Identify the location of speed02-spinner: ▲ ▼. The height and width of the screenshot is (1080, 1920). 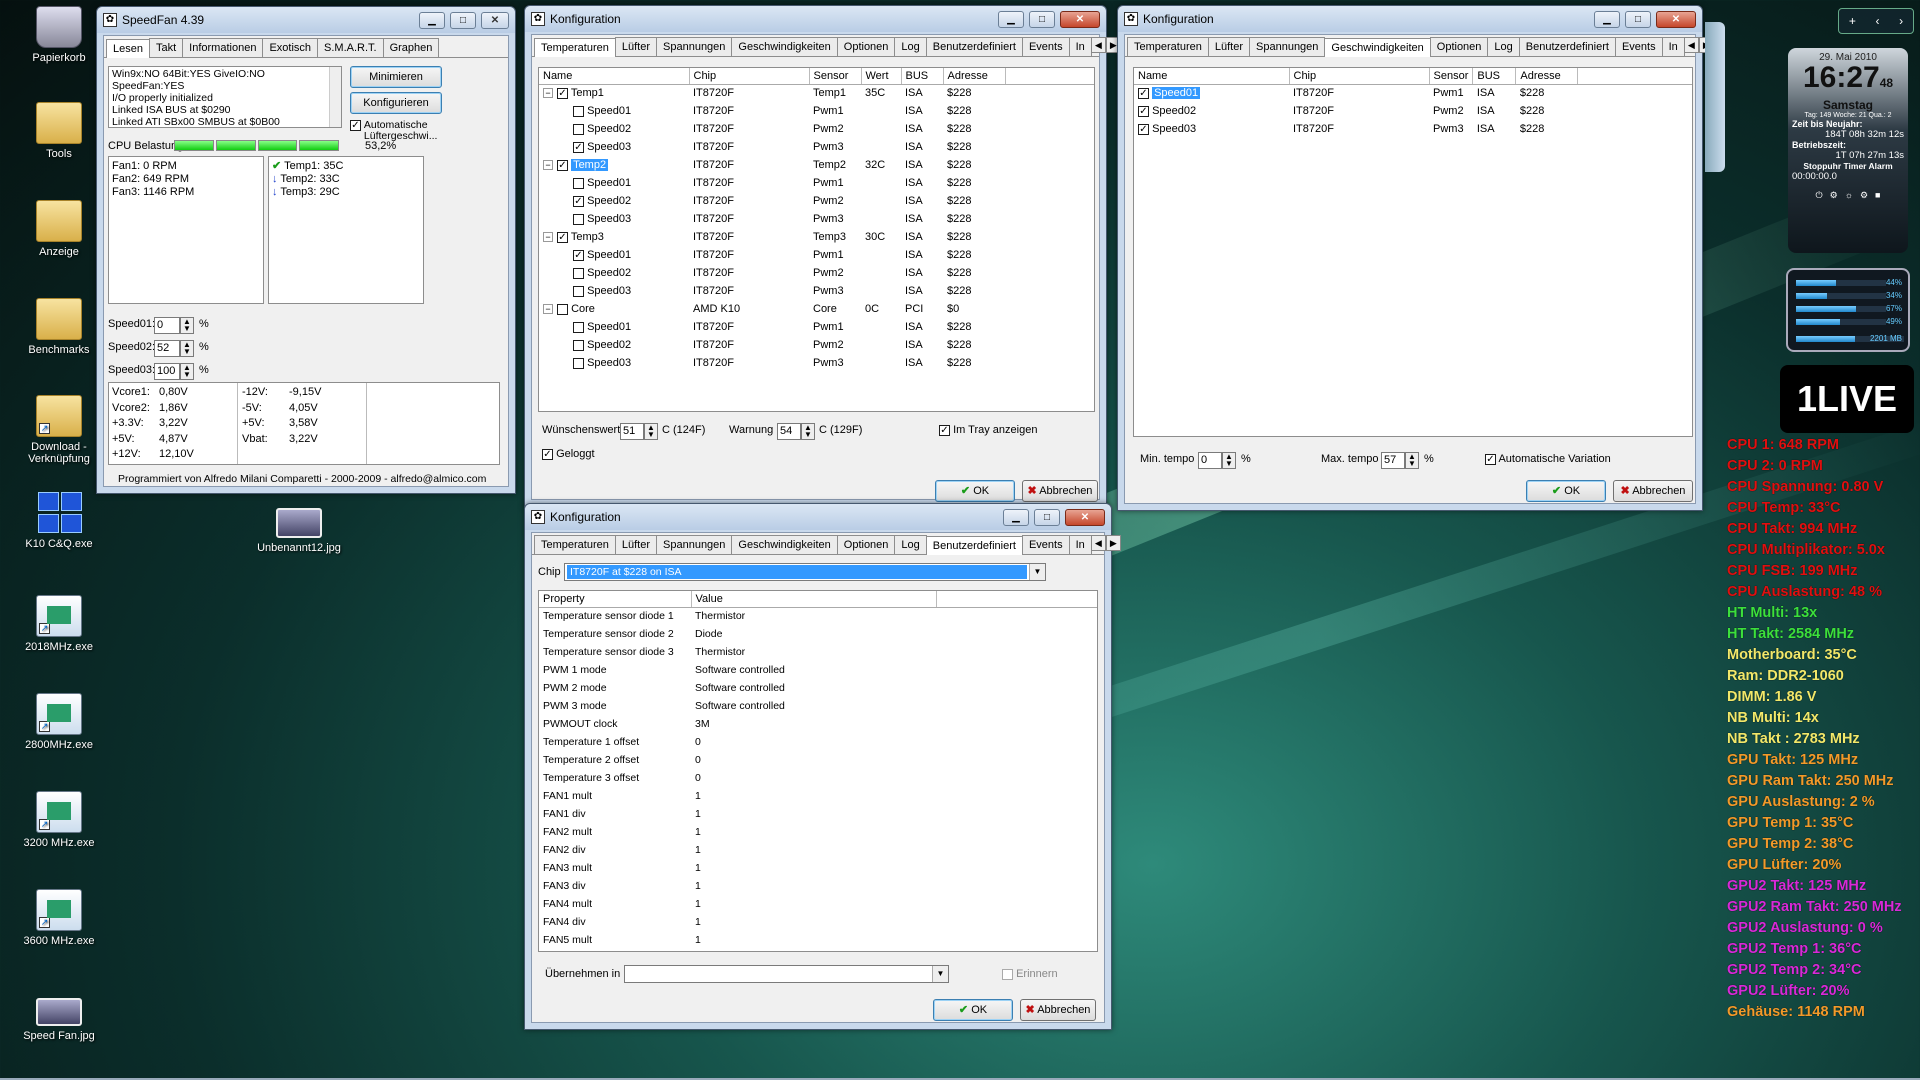
(187, 348).